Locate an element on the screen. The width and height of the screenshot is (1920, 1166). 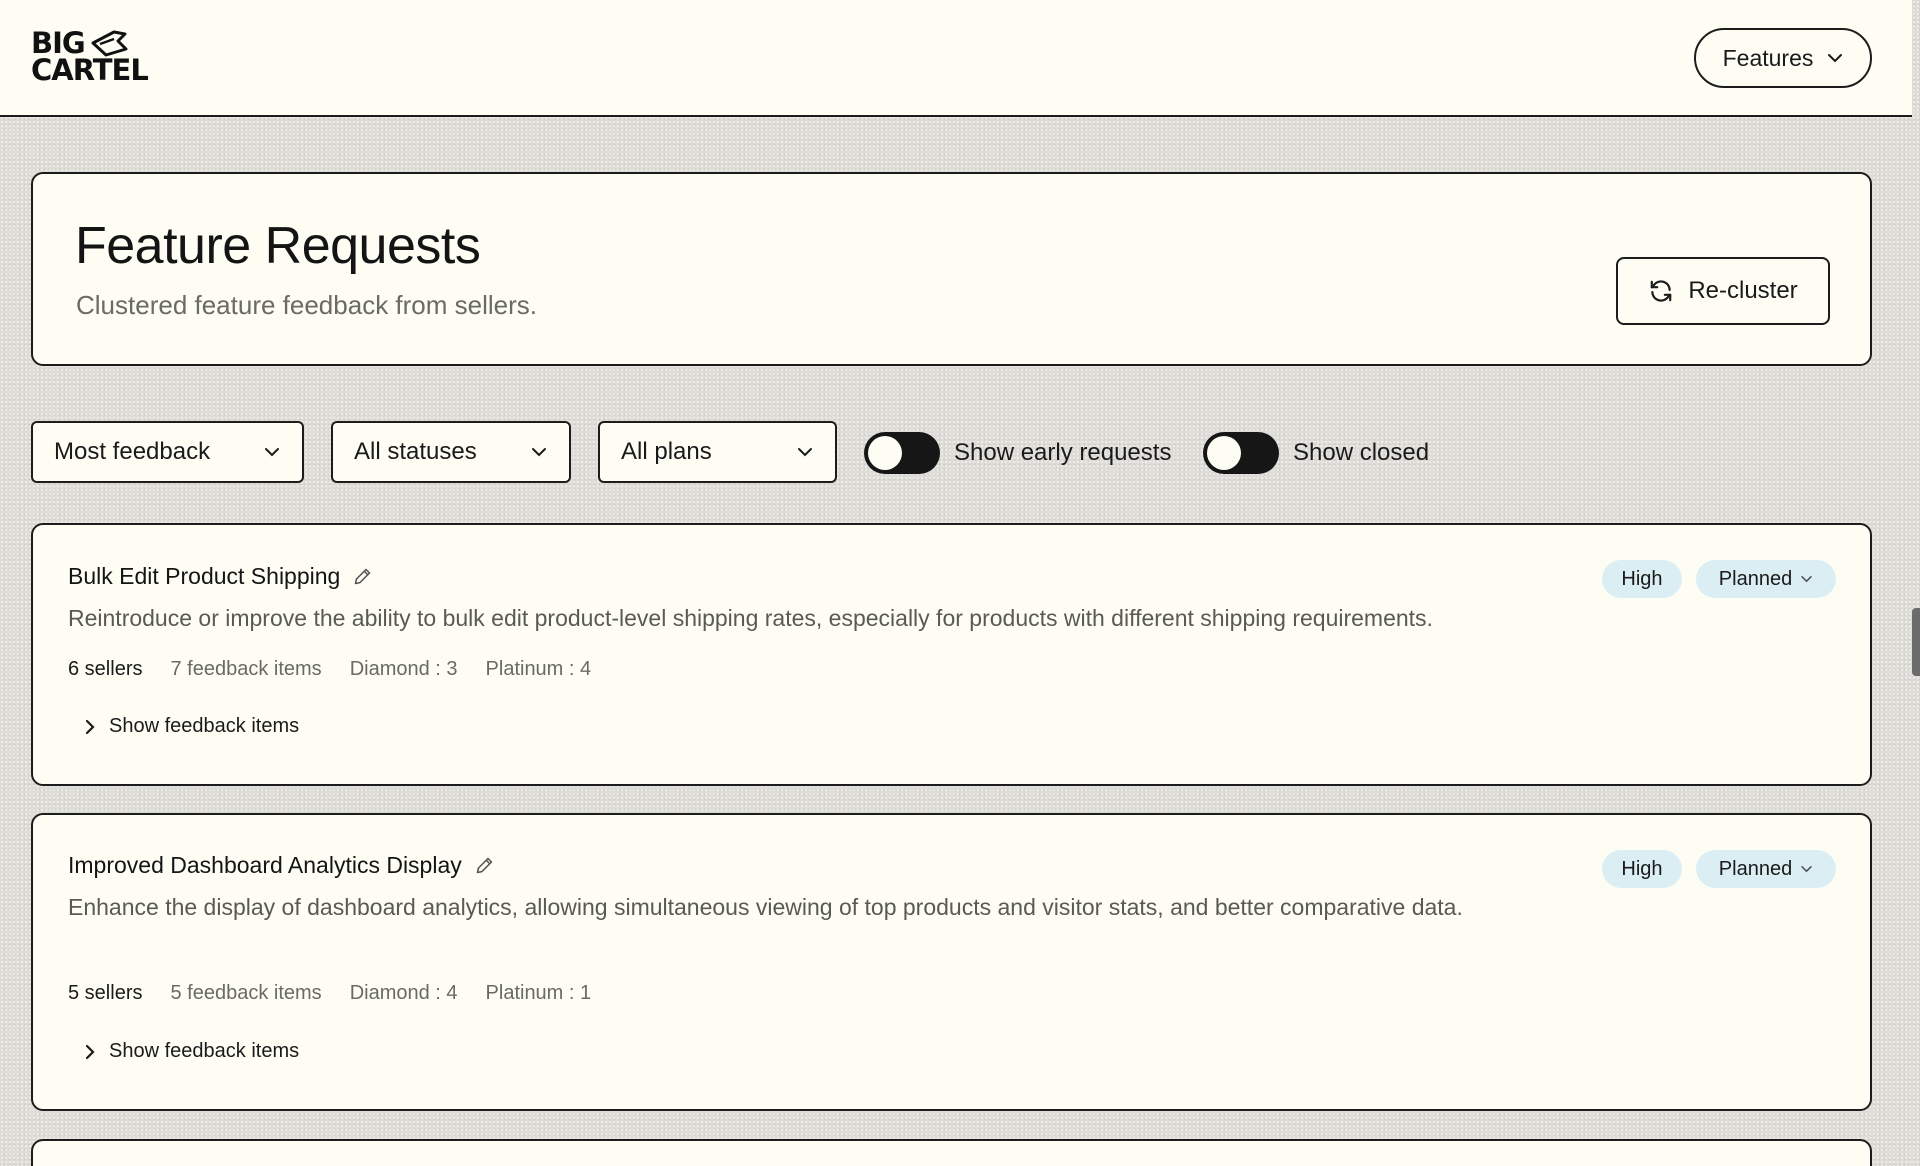
recluster-button: Re-cluster is located at coordinates (1723, 291).